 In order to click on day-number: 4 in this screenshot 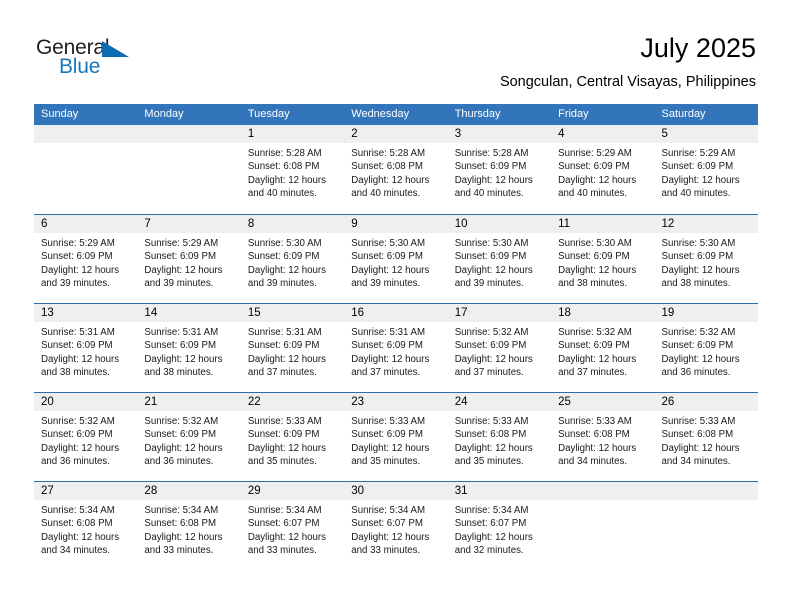, I will do `click(561, 134)`.